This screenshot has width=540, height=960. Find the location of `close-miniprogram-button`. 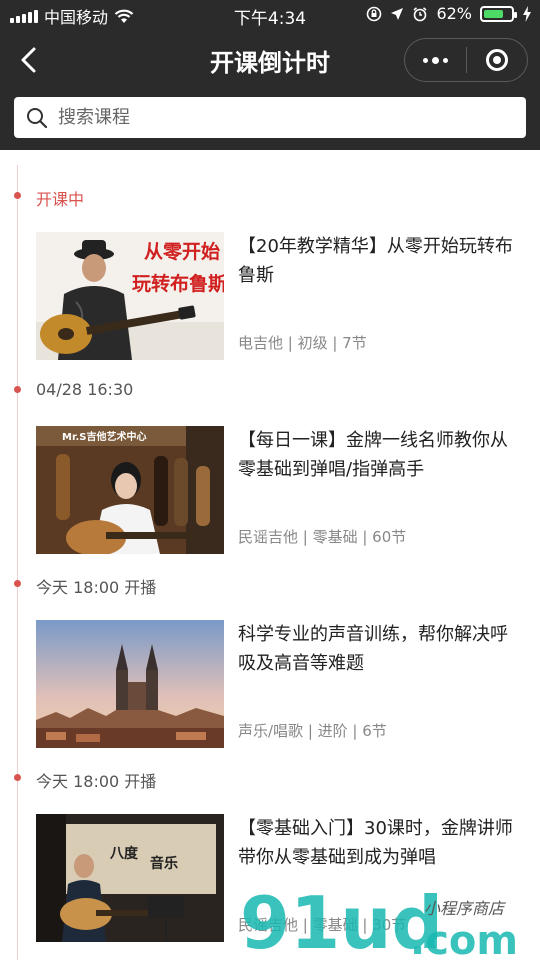

close-miniprogram-button is located at coordinates (497, 60).